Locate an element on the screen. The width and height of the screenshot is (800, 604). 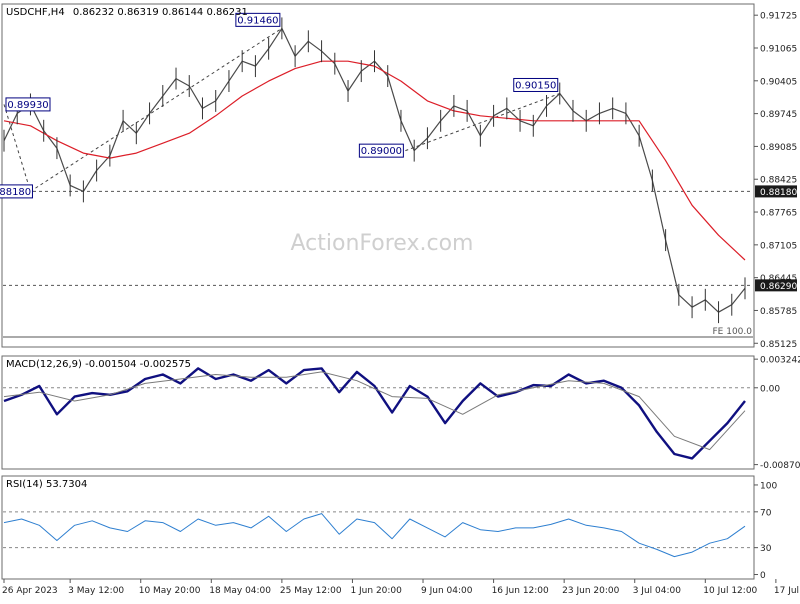
time-tick-label: 10 Jul 12:00 is located at coordinates (730, 591).